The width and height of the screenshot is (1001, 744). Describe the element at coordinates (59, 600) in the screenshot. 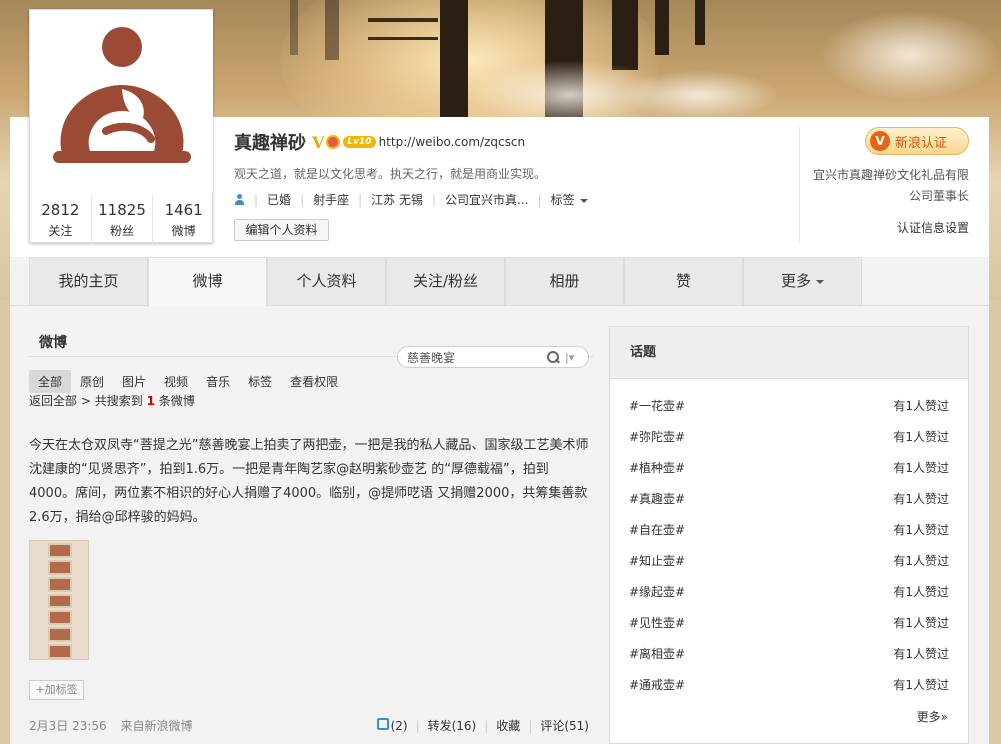

I see `post-image` at that location.